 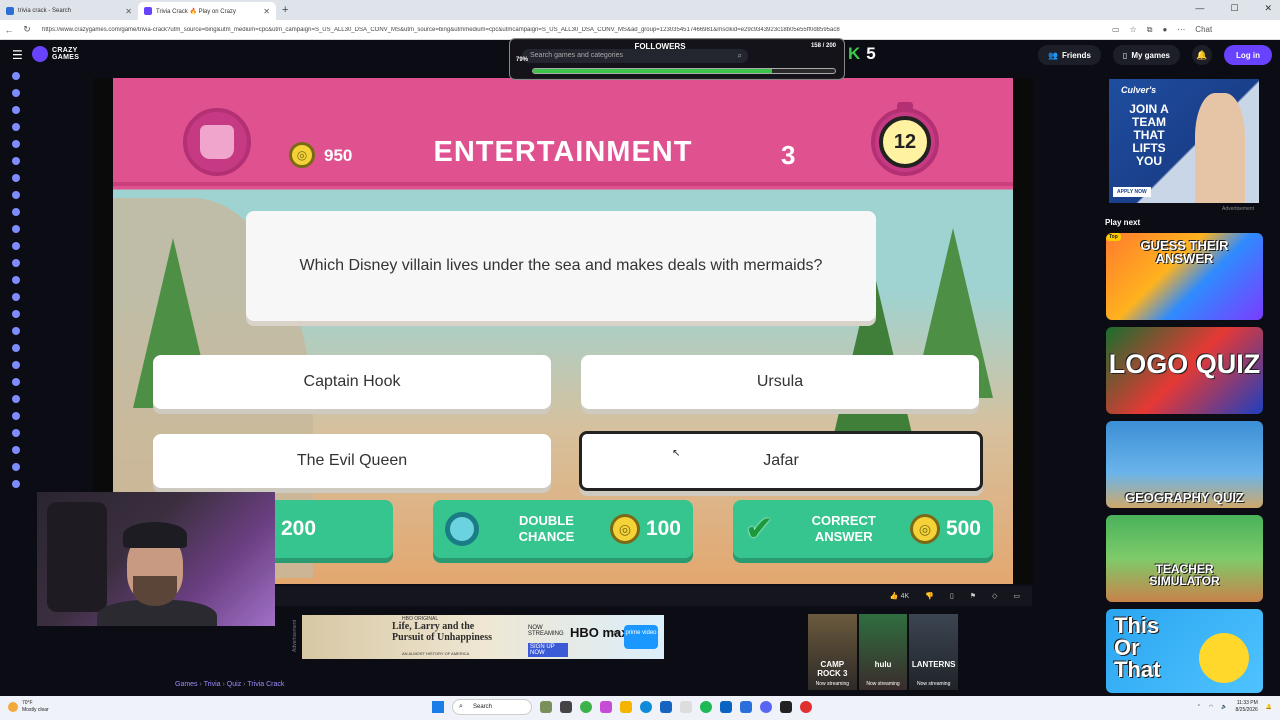 I want to click on login-button: Log in, so click(x=1248, y=55).